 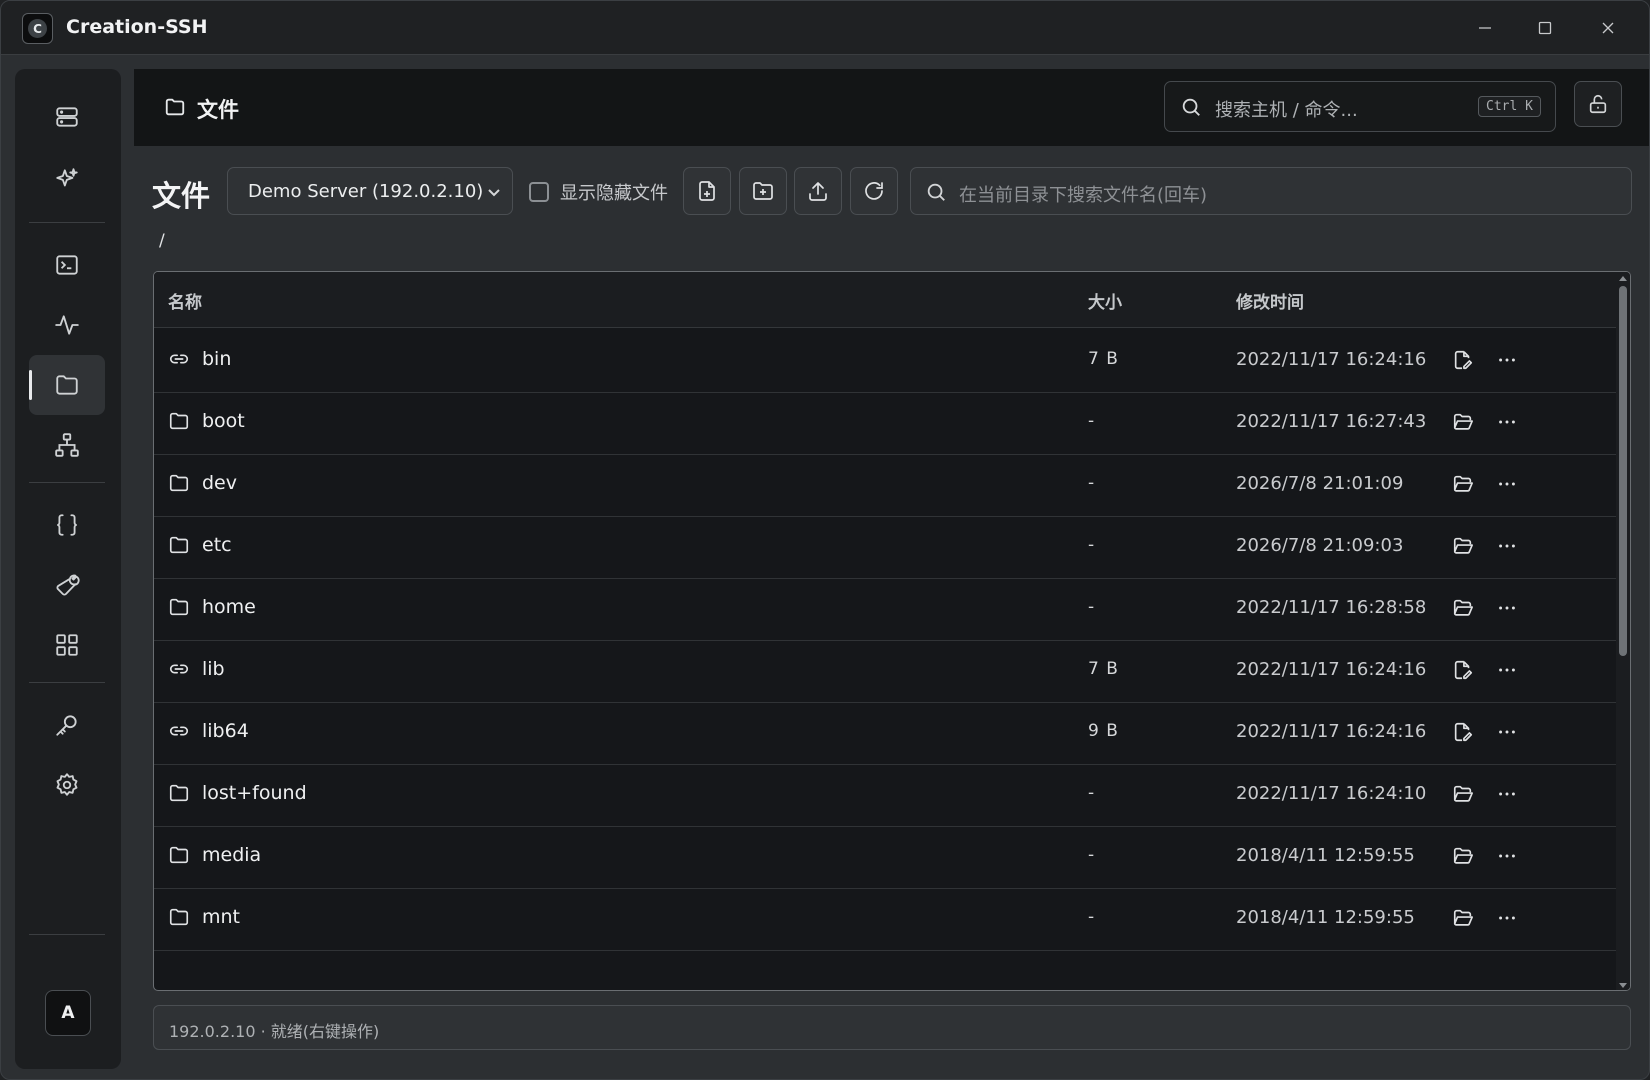 I want to click on file-name: lib64, so click(x=225, y=731).